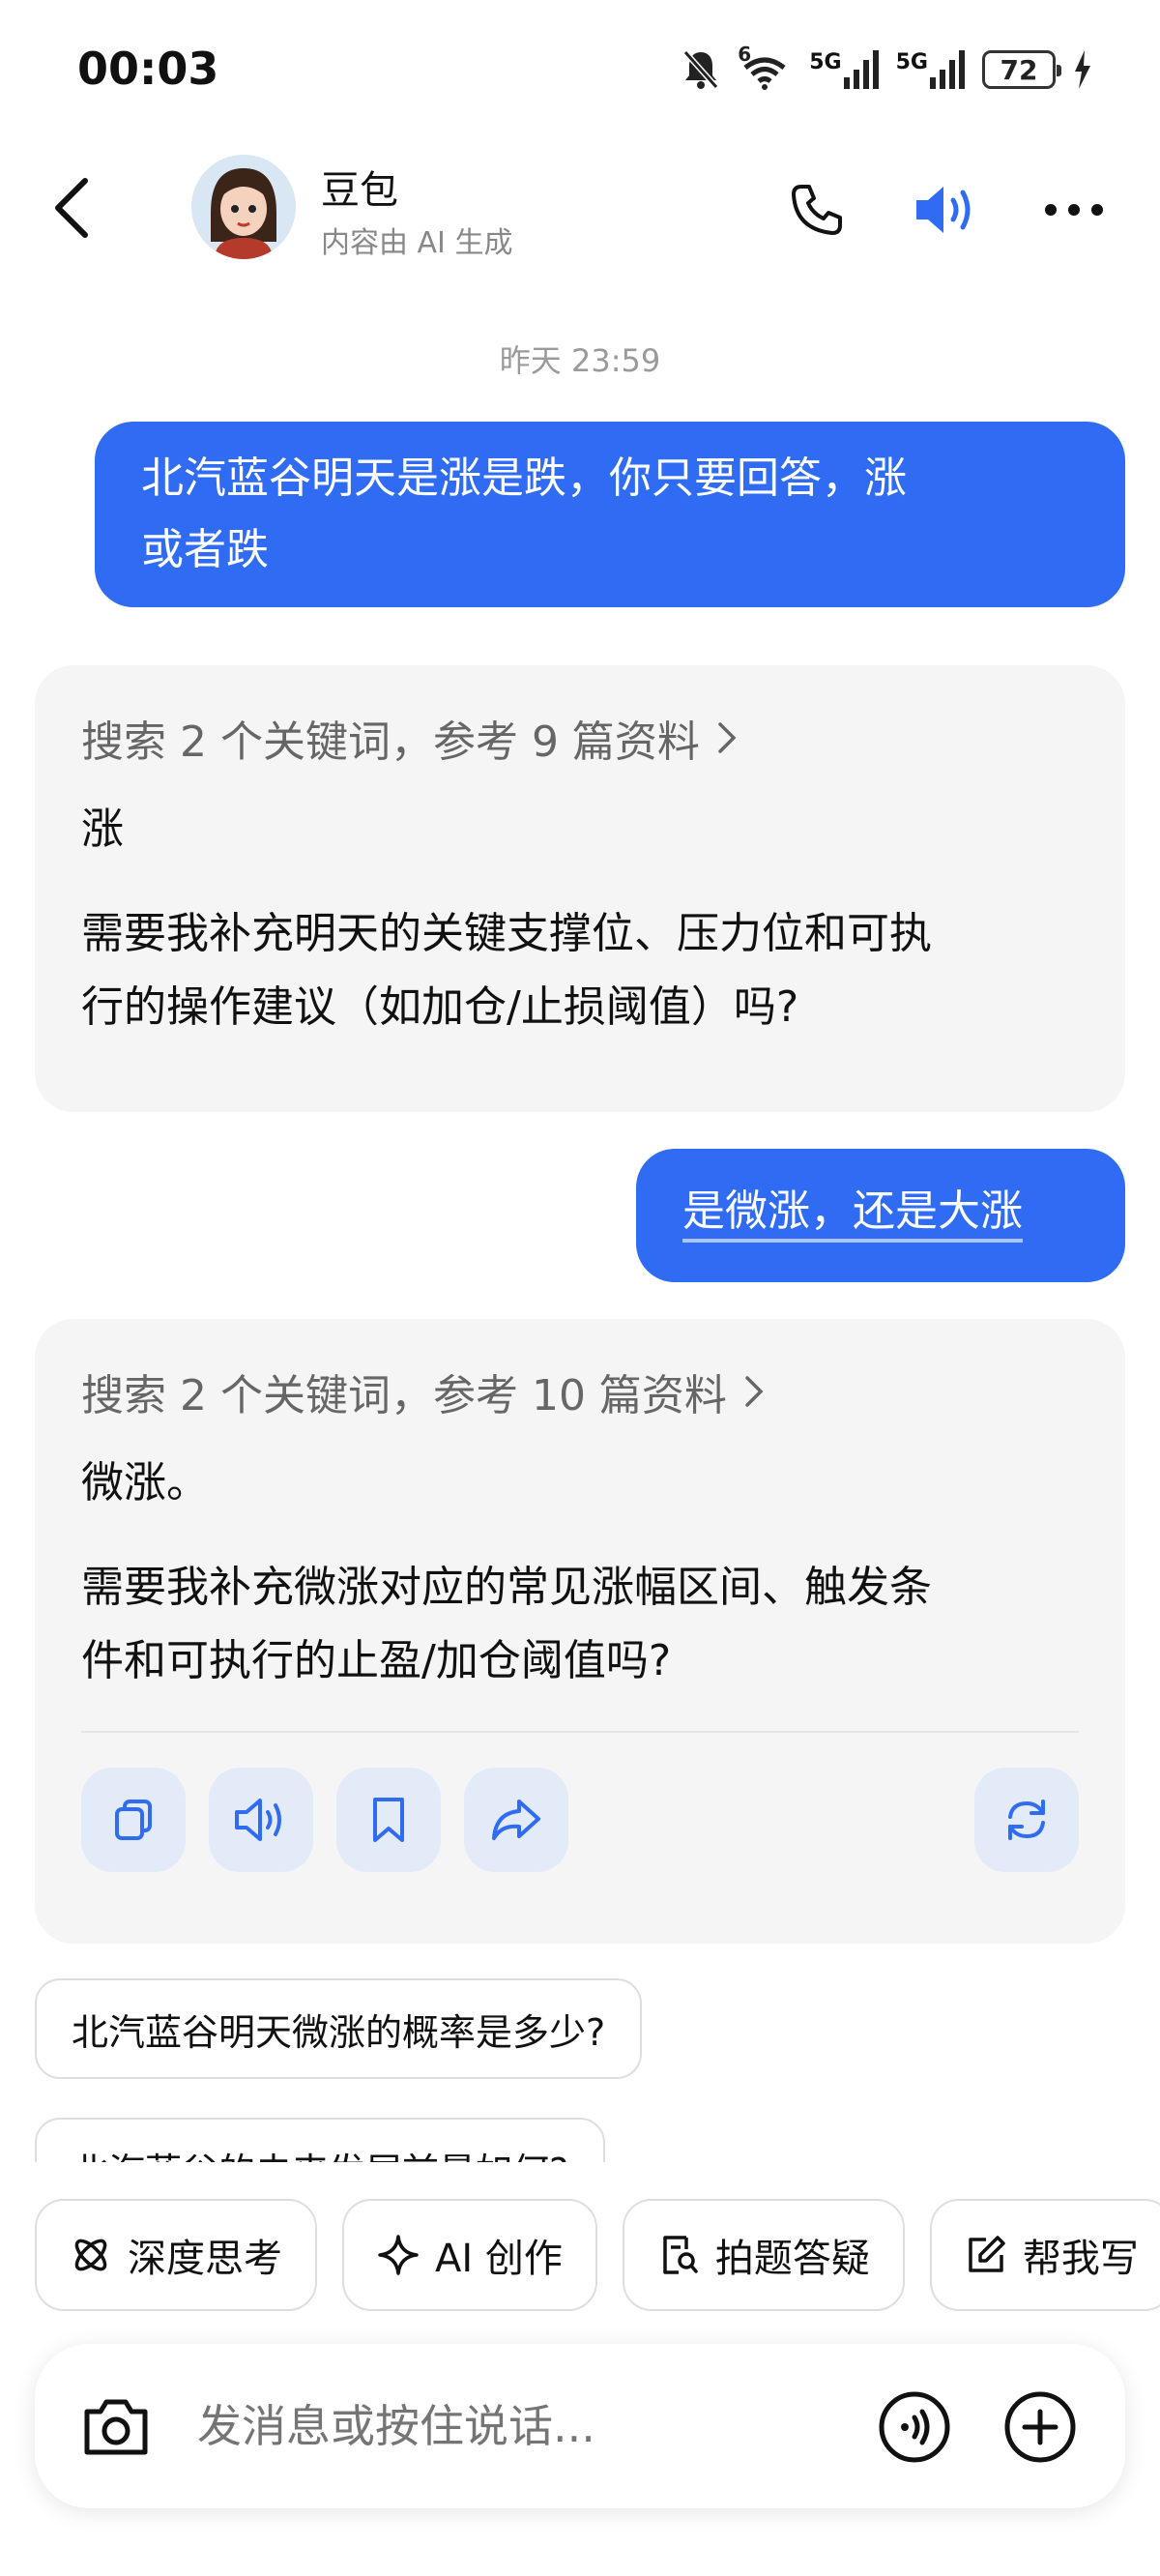 The width and height of the screenshot is (1160, 2576). Describe the element at coordinates (399, 2255) in the screenshot. I see `sparkle-icon` at that location.